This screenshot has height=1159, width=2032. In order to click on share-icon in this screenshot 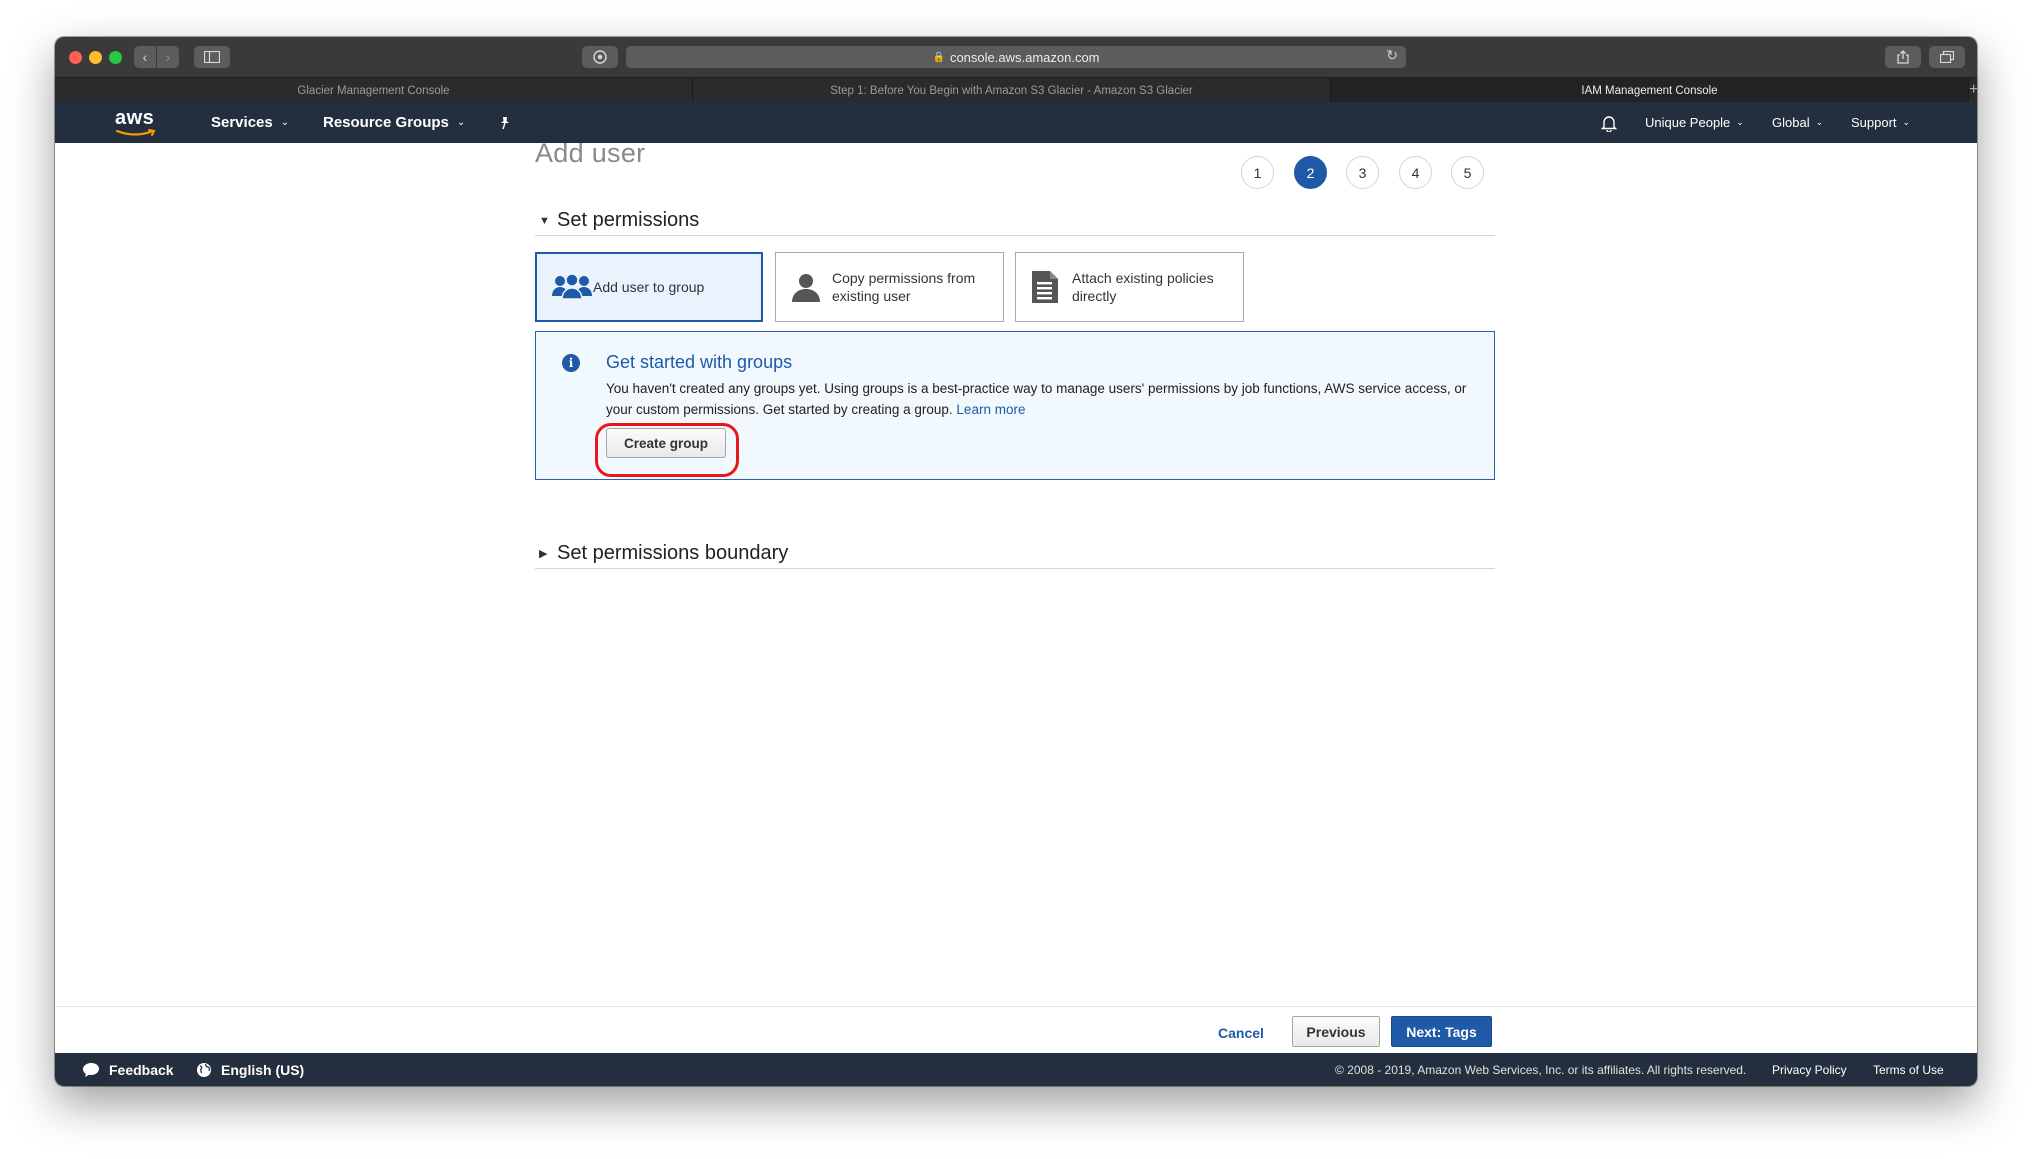, I will do `click(1903, 57)`.